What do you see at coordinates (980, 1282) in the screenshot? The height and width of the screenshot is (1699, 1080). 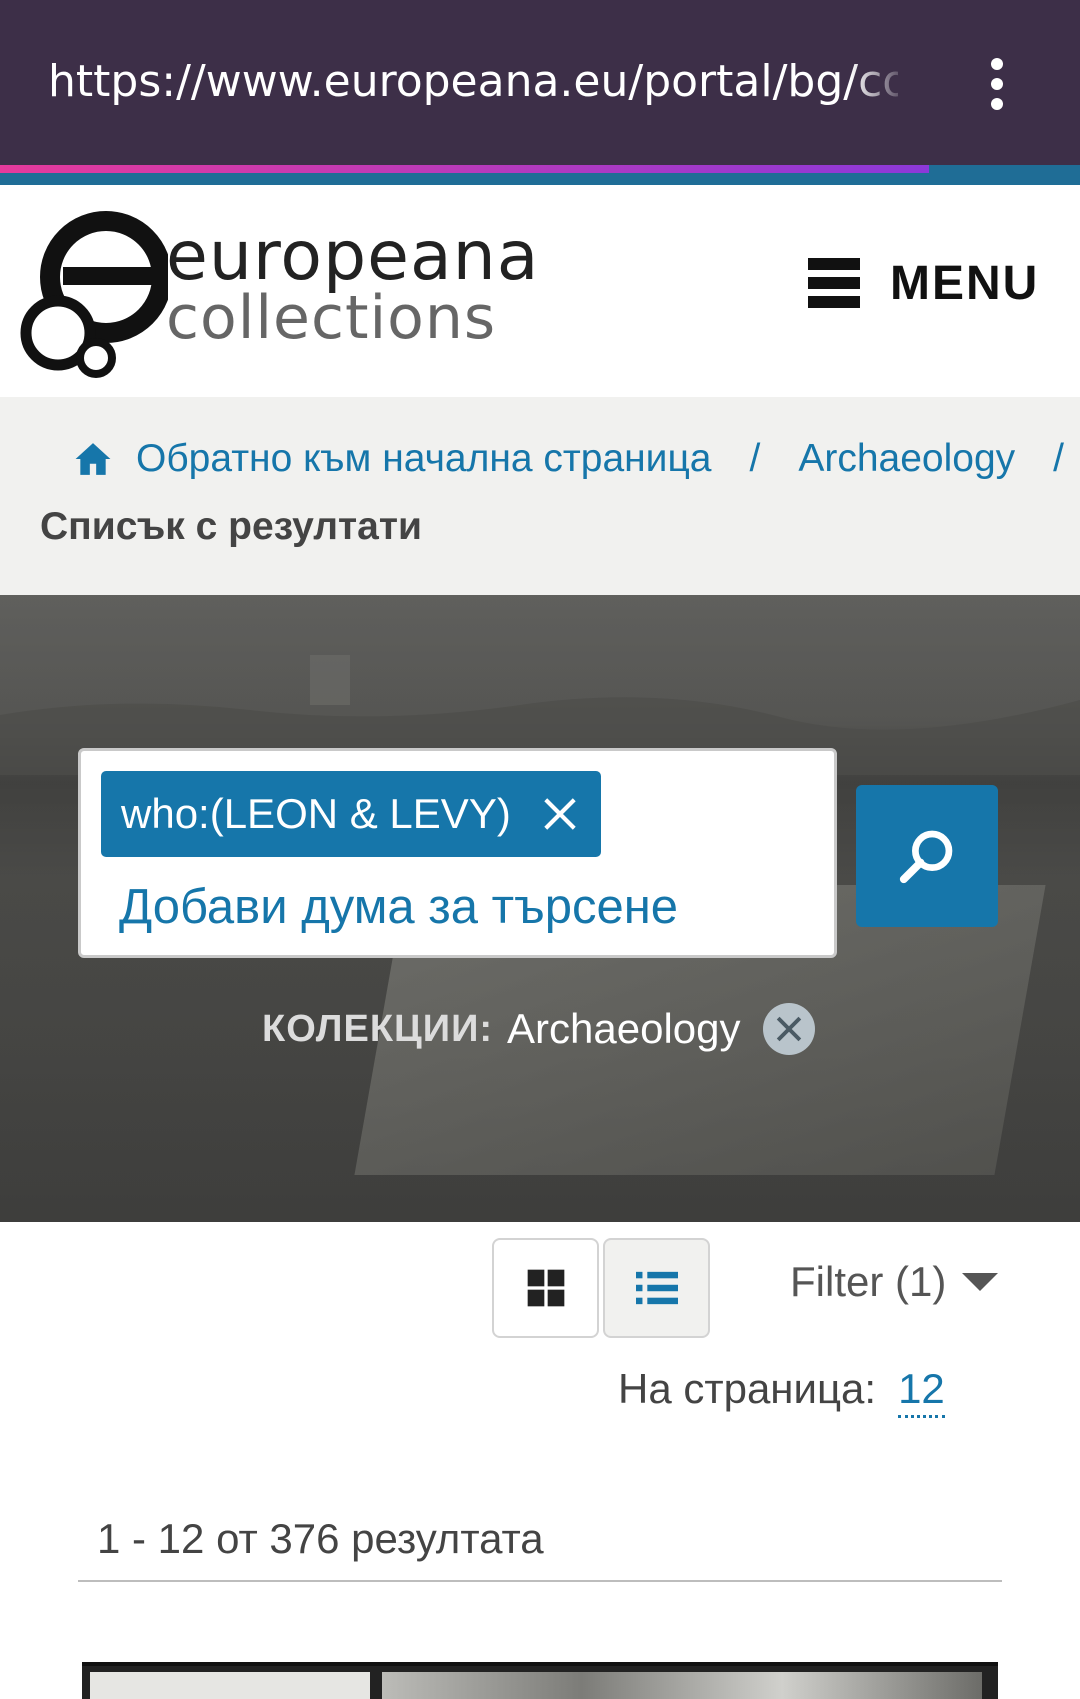 I see `chevron-down-icon` at bounding box center [980, 1282].